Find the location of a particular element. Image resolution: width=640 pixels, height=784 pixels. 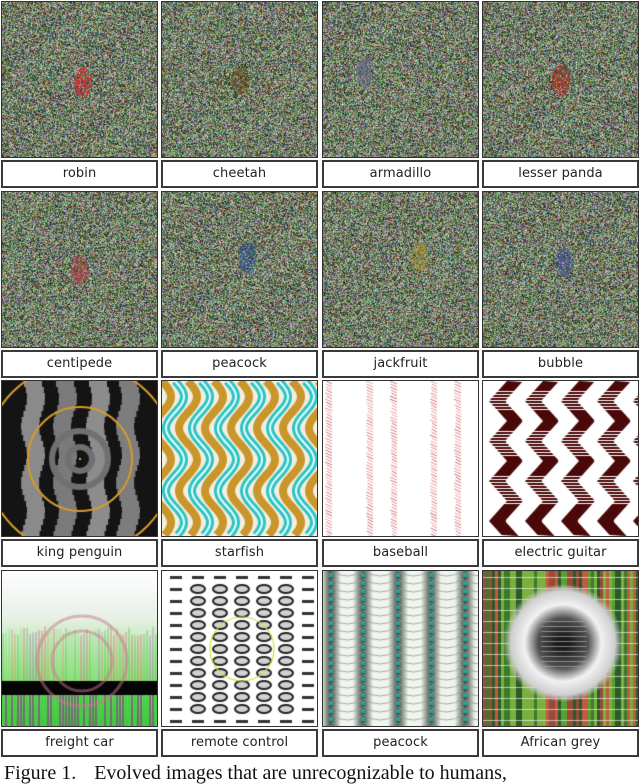

evolved-image-armadillo is located at coordinates (400, 79).